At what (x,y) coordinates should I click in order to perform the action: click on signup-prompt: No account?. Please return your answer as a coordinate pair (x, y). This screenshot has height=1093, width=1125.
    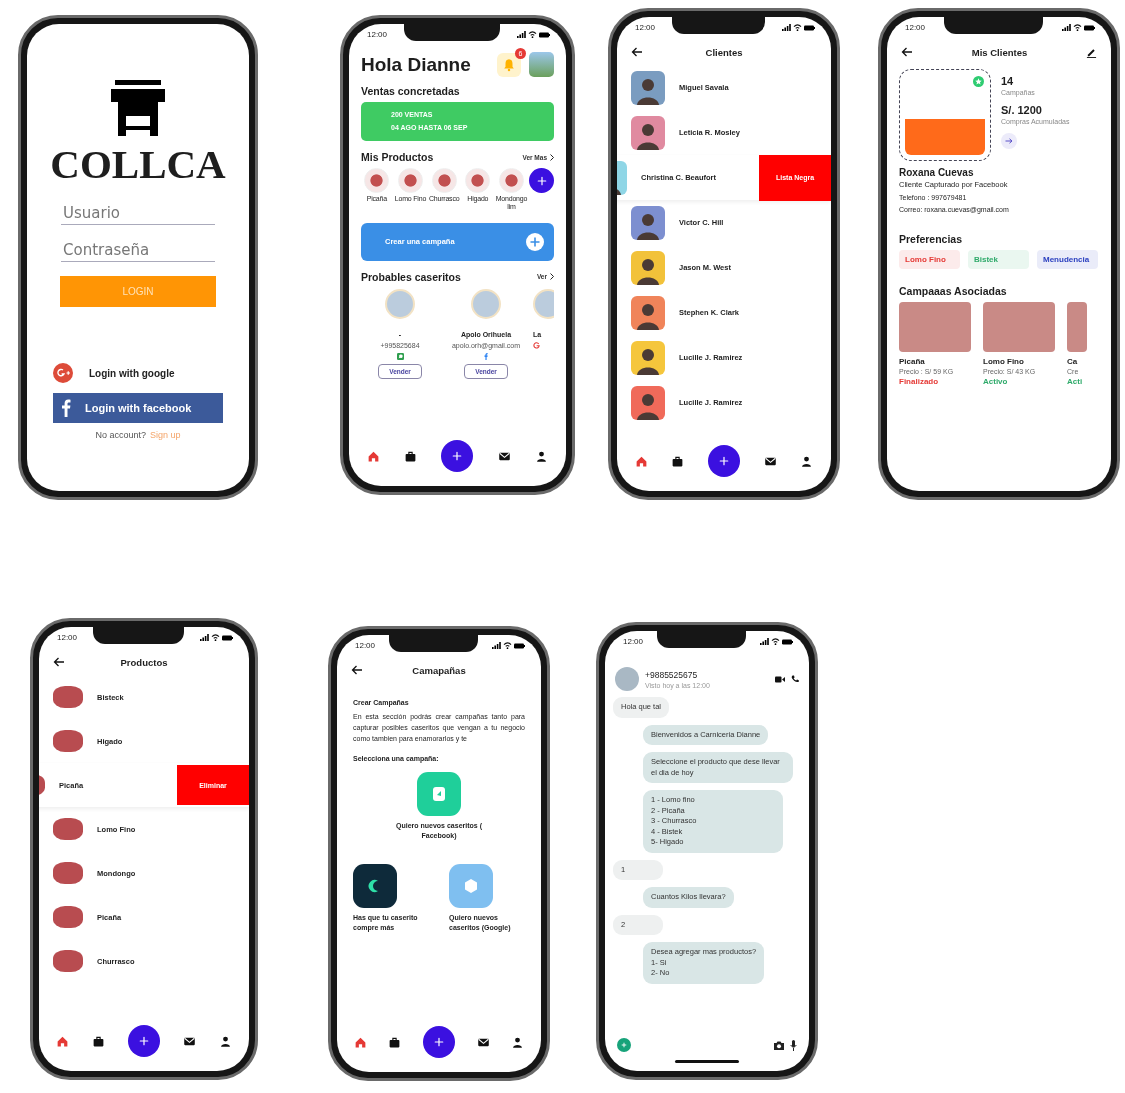
    Looking at the image, I should click on (120, 435).